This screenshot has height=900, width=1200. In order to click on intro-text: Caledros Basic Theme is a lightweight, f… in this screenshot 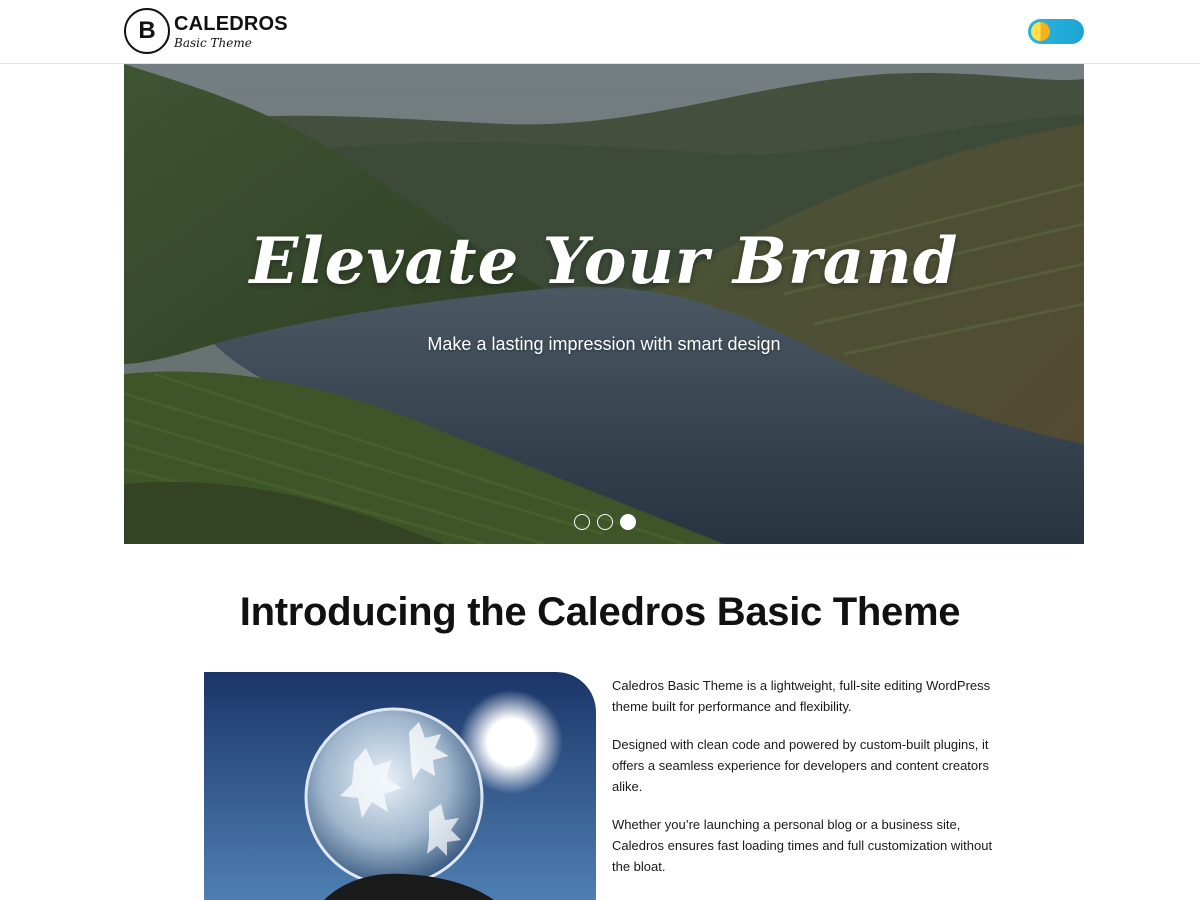, I will do `click(808, 784)`.